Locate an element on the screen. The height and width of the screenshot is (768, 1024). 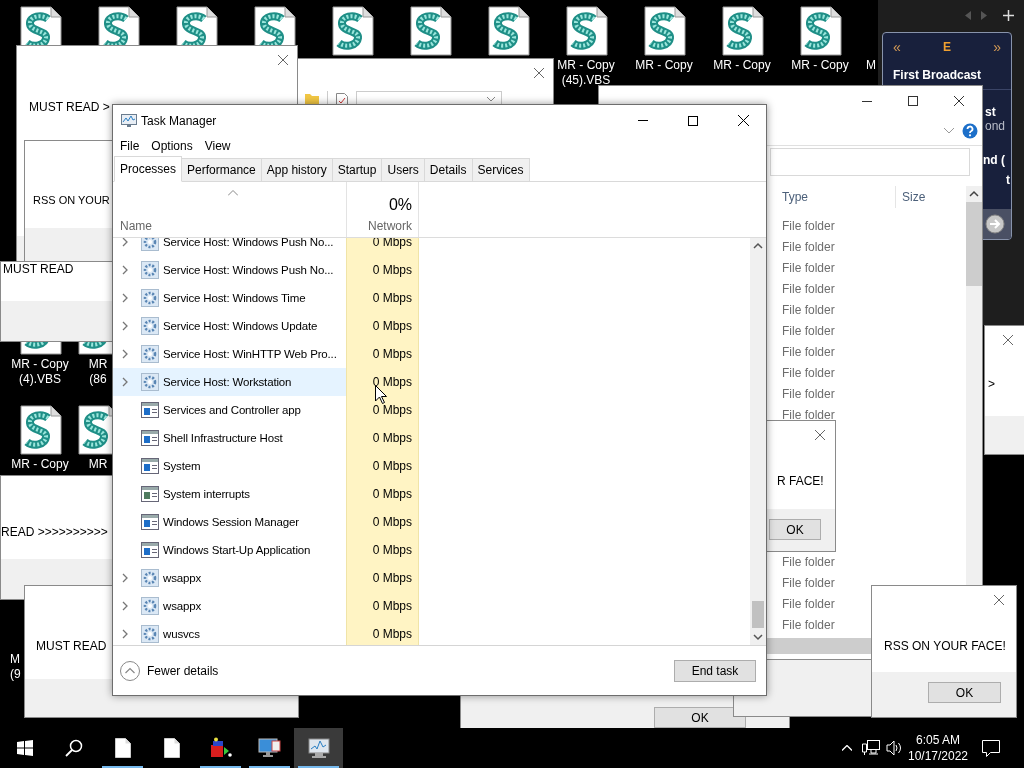
search-icon is located at coordinates (73, 748).